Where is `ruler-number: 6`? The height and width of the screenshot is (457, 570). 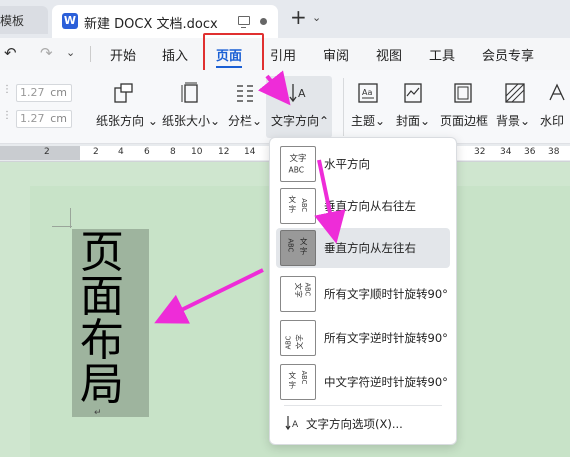 ruler-number: 6 is located at coordinates (147, 152).